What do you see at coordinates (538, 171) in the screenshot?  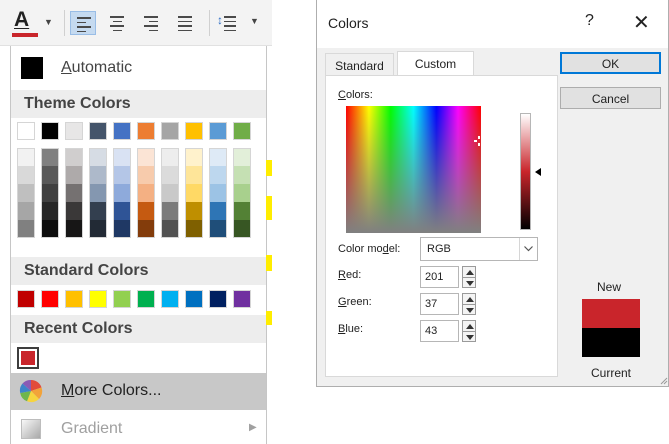 I see `luminance-arrow-icon` at bounding box center [538, 171].